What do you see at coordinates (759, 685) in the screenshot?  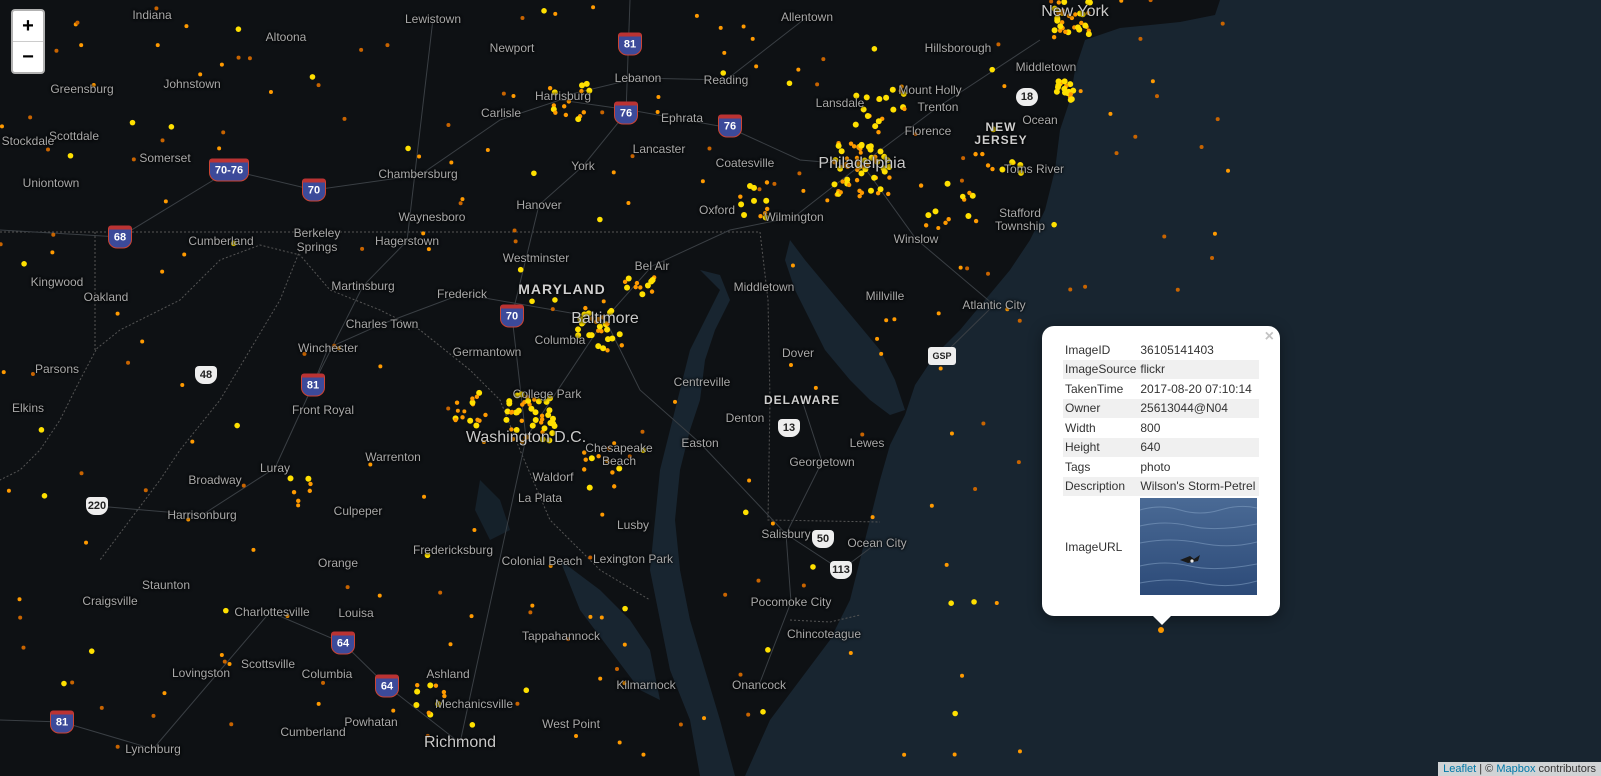 I see `place-label: Onancock` at bounding box center [759, 685].